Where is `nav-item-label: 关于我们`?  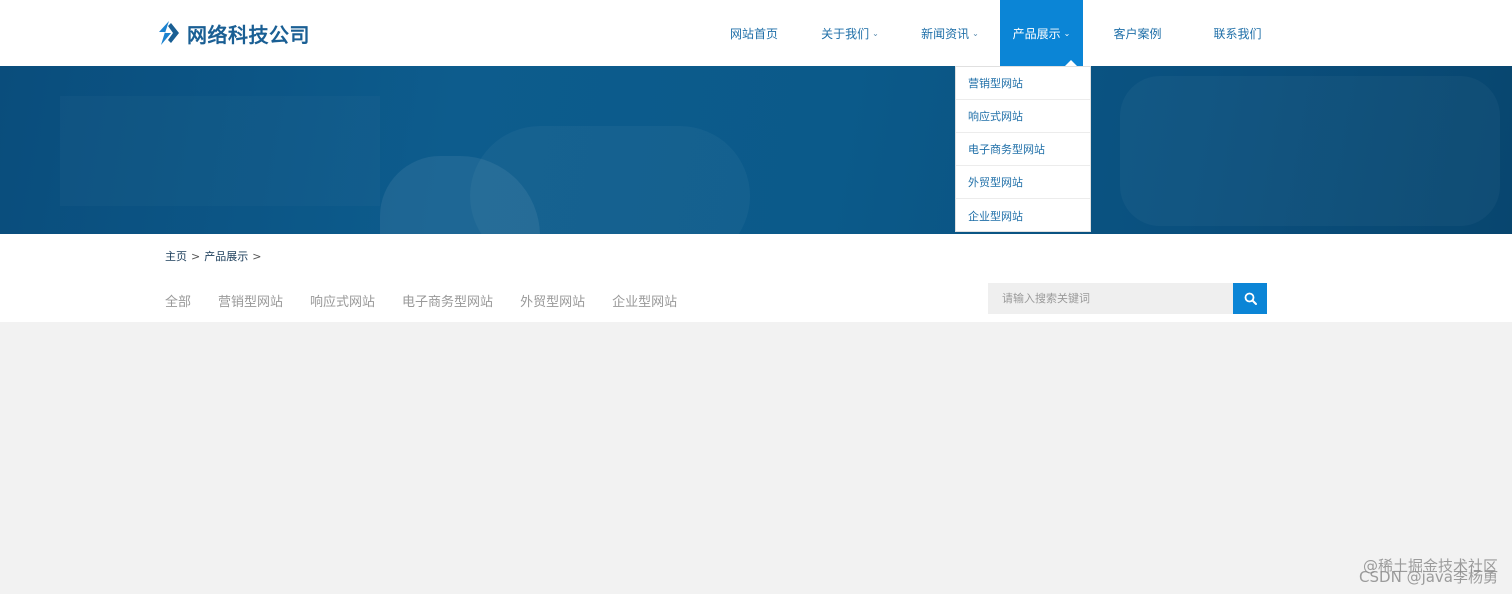
nav-item-label: 关于我们 is located at coordinates (845, 33).